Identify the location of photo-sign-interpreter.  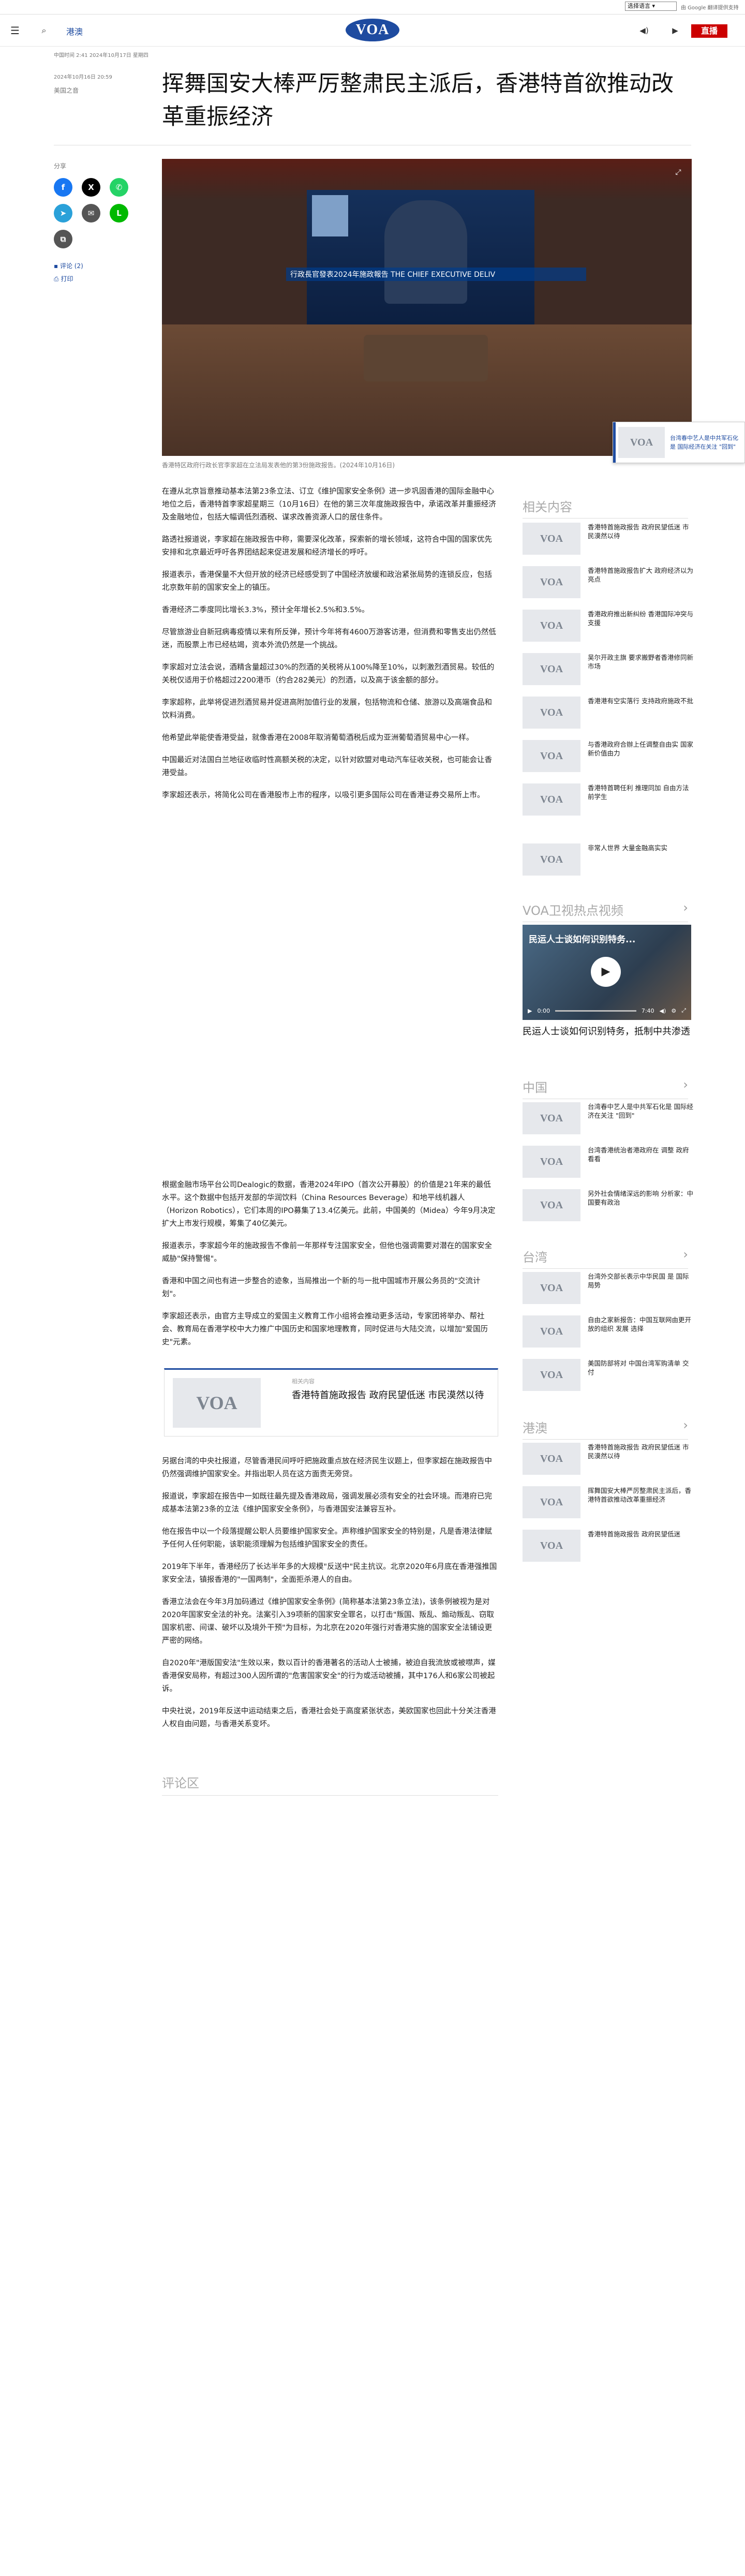
(330, 216).